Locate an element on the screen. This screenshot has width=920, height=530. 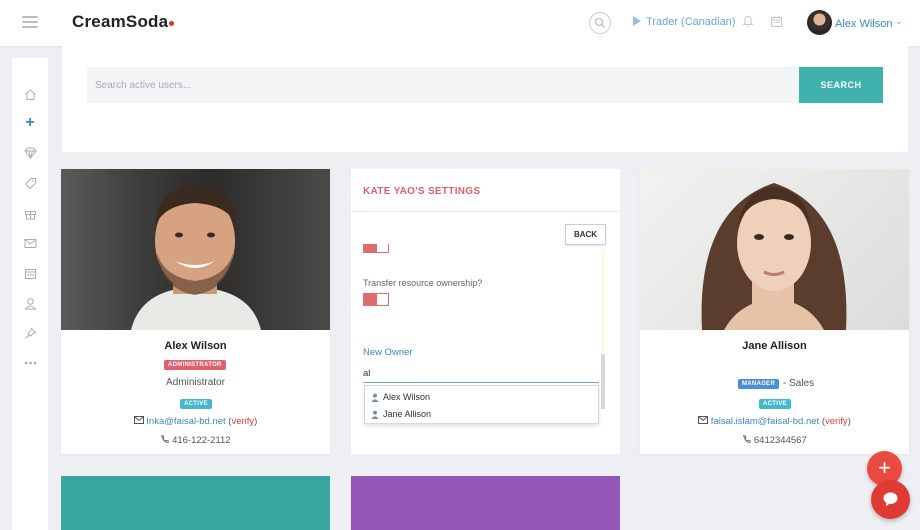
chat-icon is located at coordinates (890, 499).